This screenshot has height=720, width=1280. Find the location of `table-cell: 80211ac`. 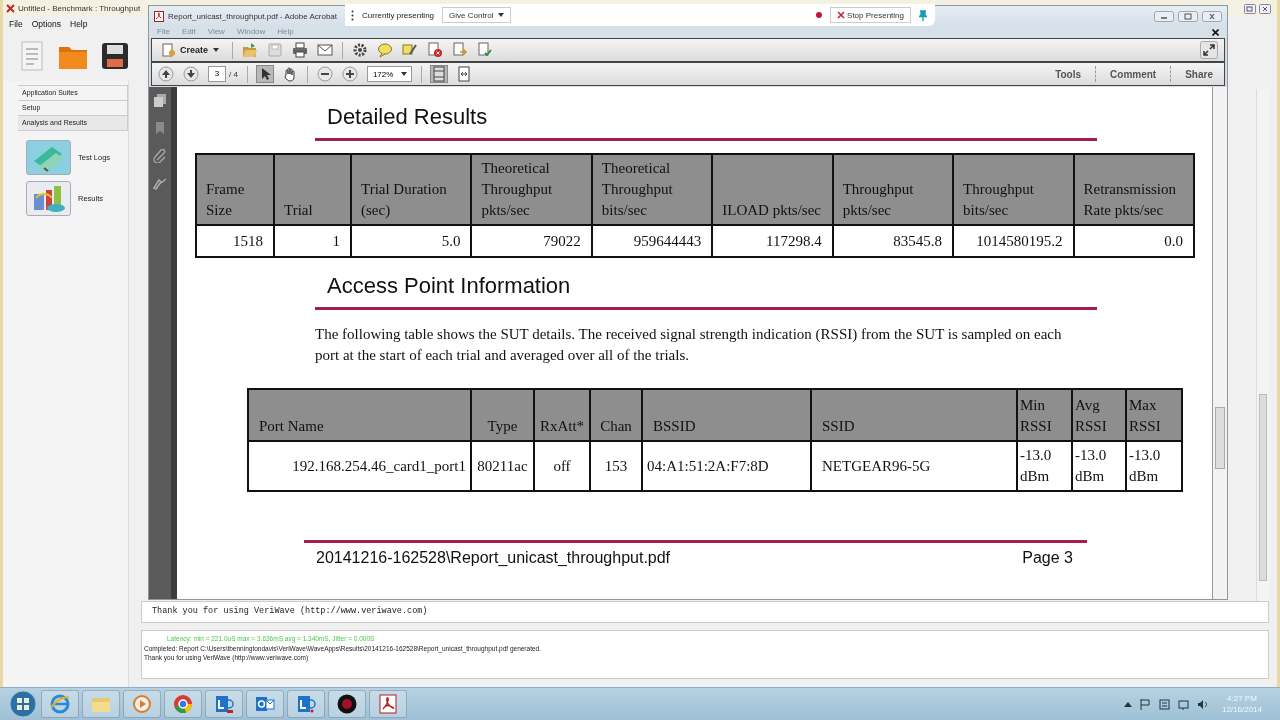

table-cell: 80211ac is located at coordinates (502, 466).